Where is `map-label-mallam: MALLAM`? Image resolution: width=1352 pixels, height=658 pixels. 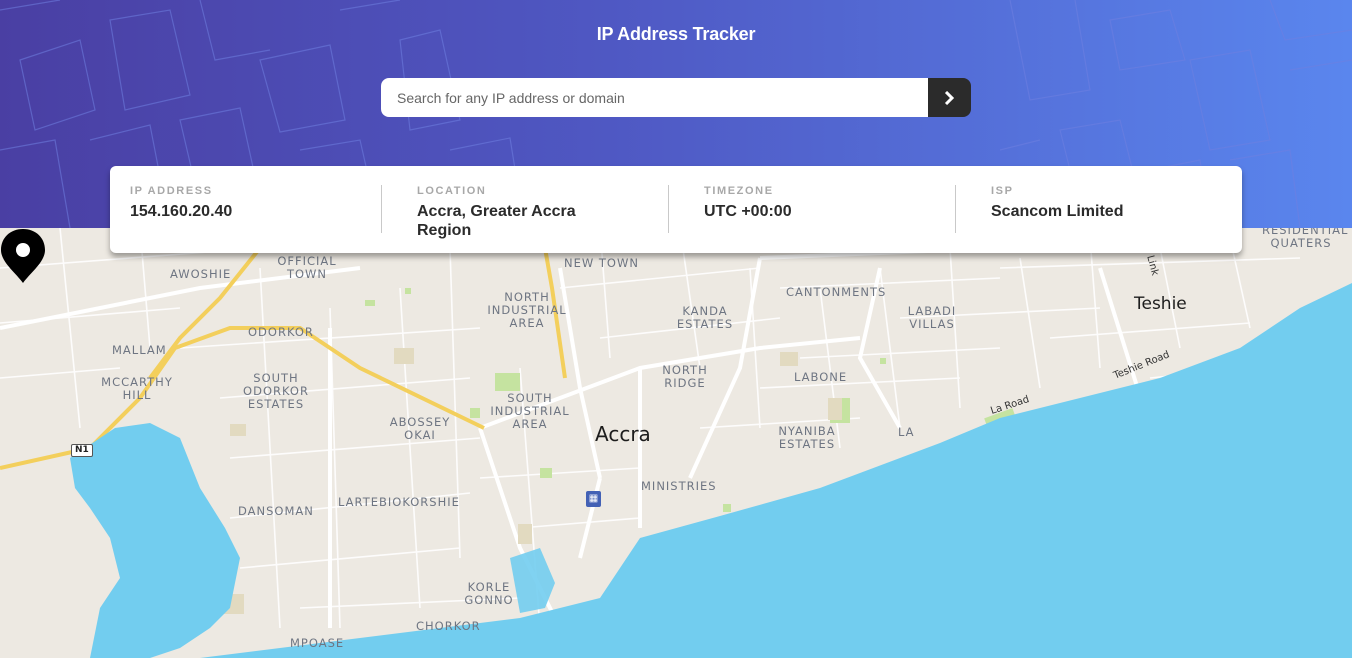
map-label-mallam: MALLAM is located at coordinates (139, 350).